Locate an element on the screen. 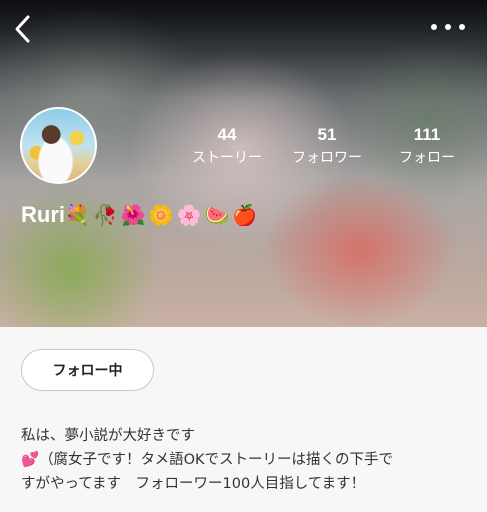 The height and width of the screenshot is (512, 487). stat-followers-label: フォロワー is located at coordinates (327, 158).